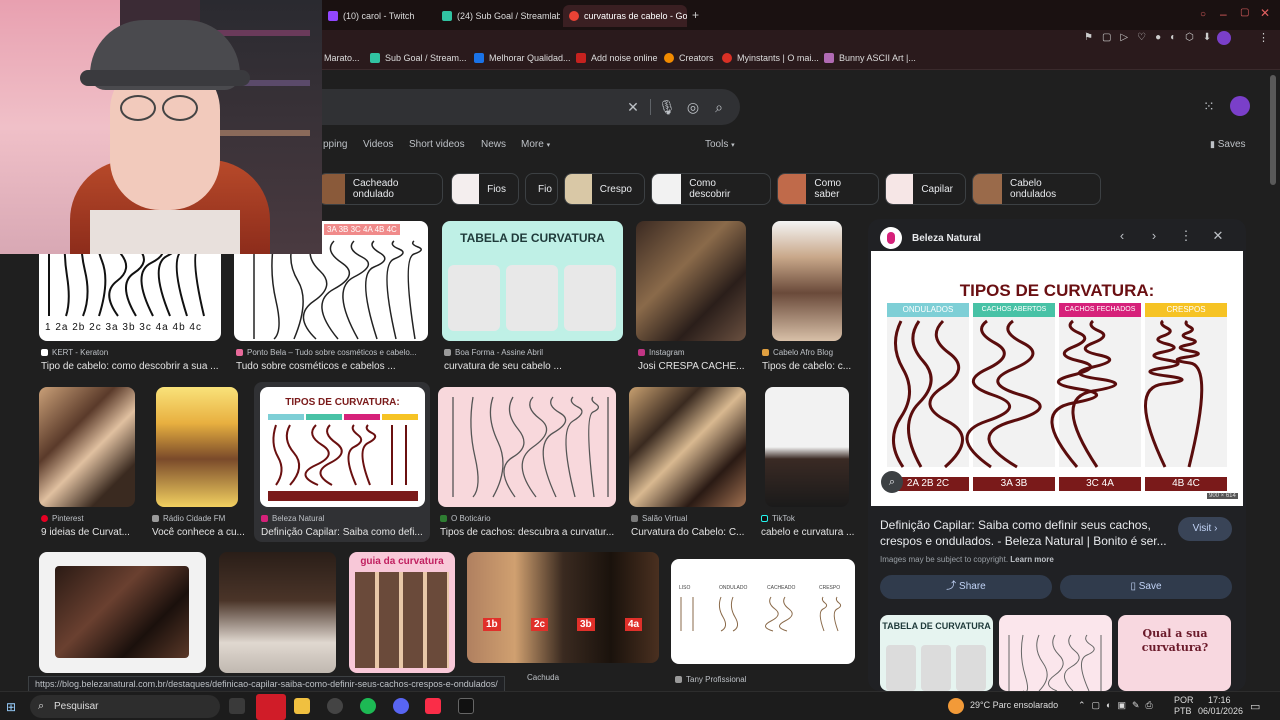 Image resolution: width=1280 pixels, height=720 pixels. I want to click on tab-google-search: curvaturas de cabelo - Go, so click(625, 16).